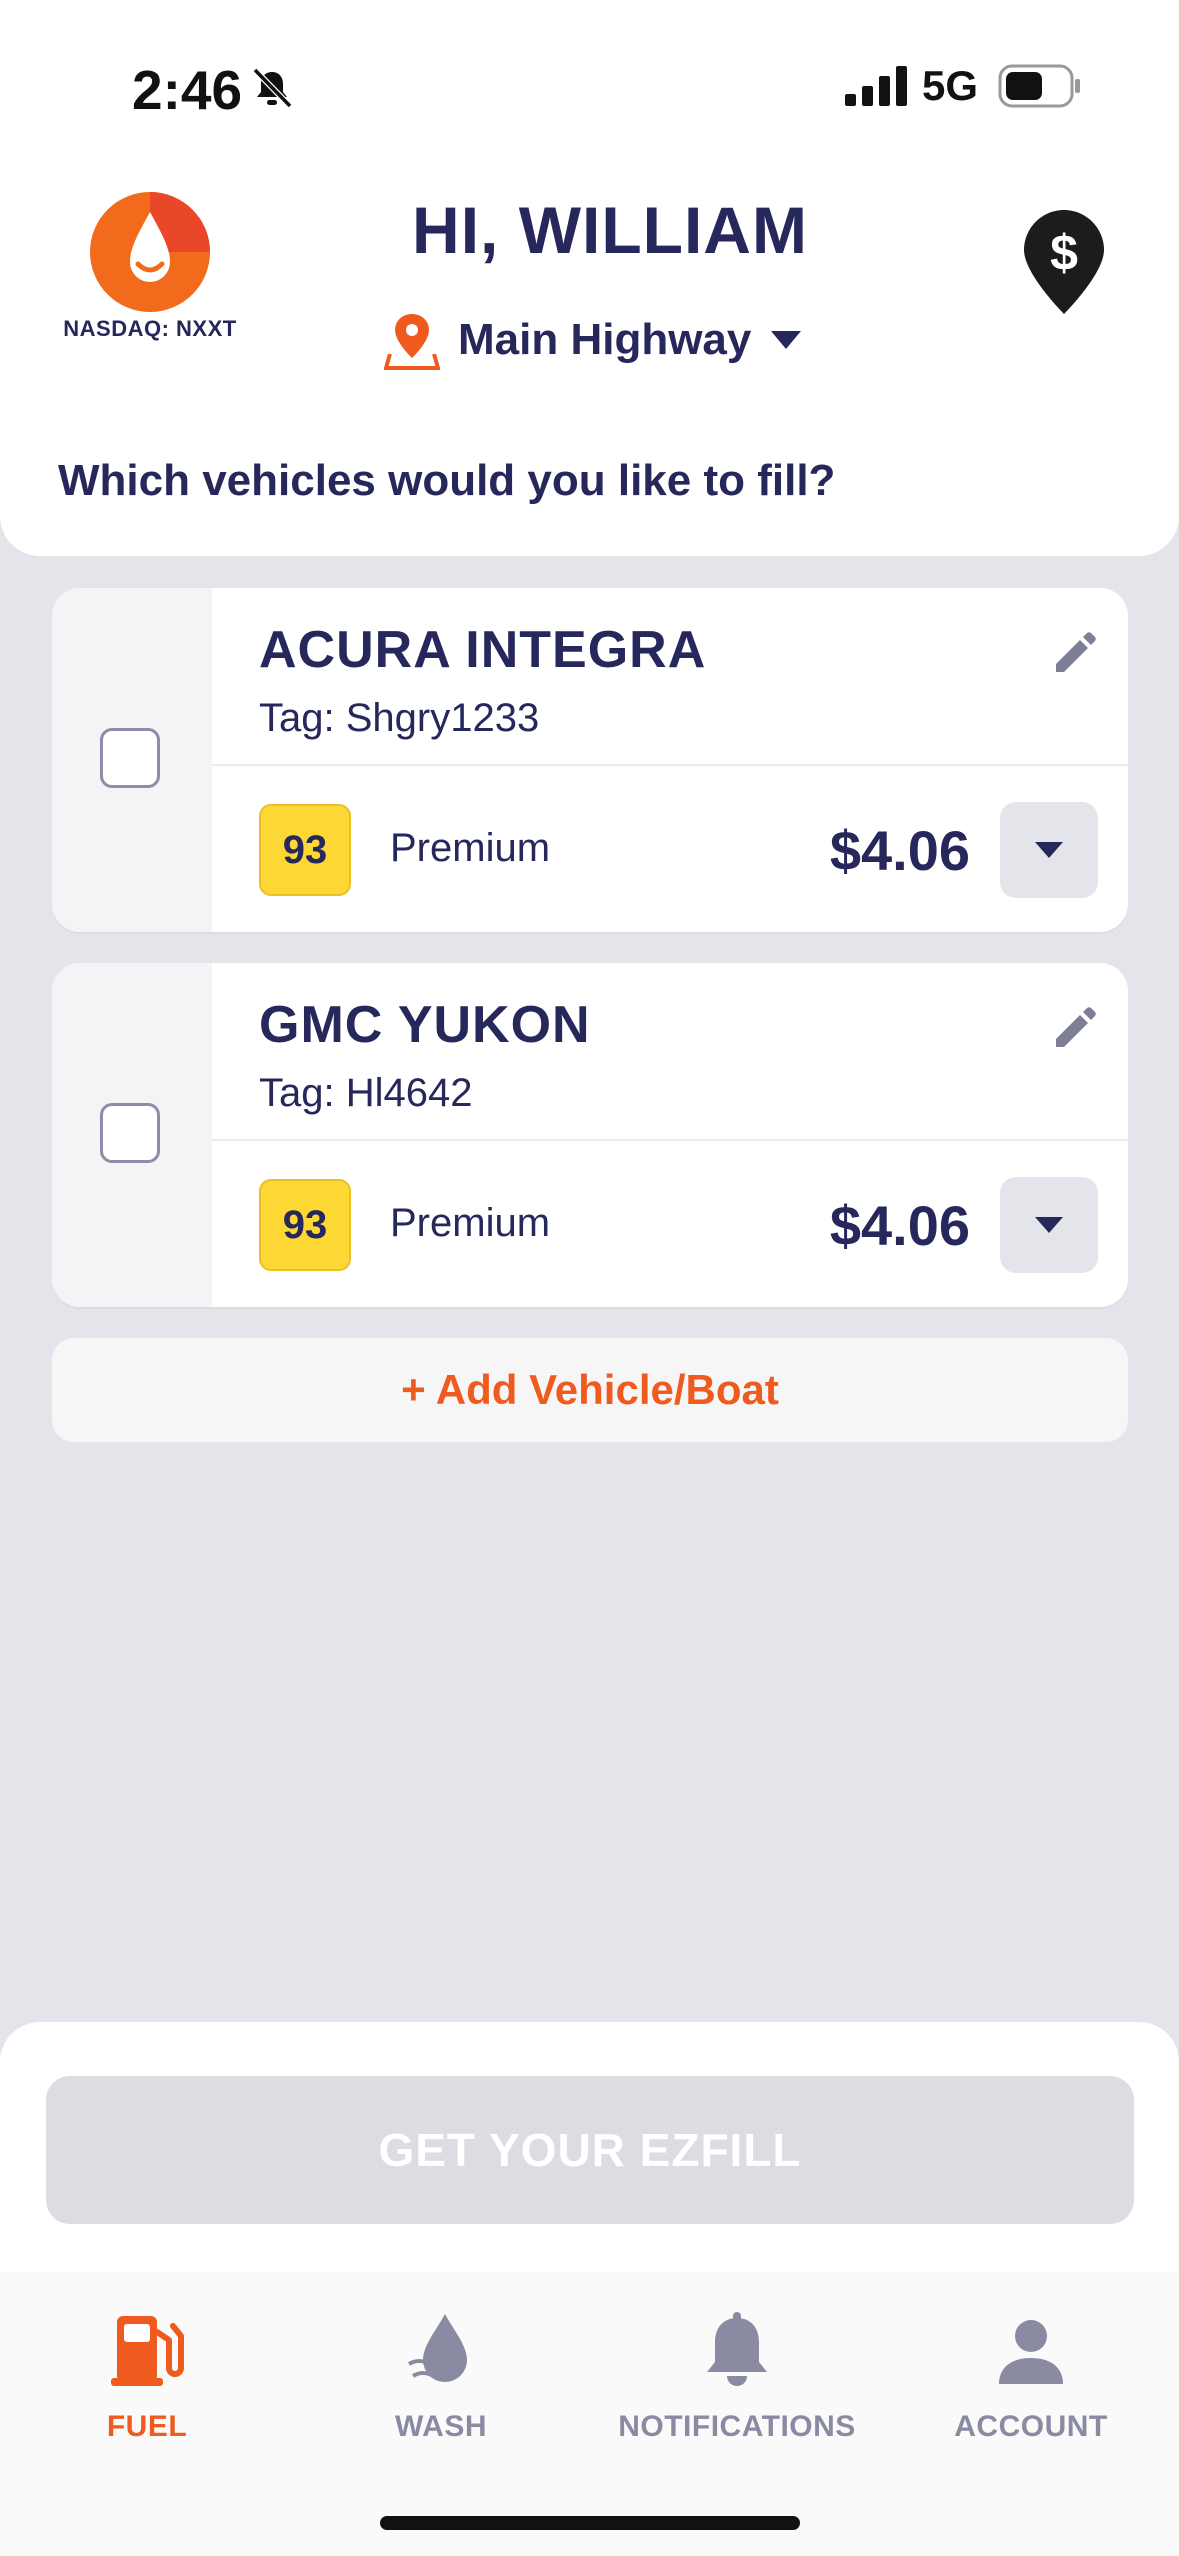 This screenshot has height=2556, width=1179. I want to click on map-pin-icon, so click(412, 342).